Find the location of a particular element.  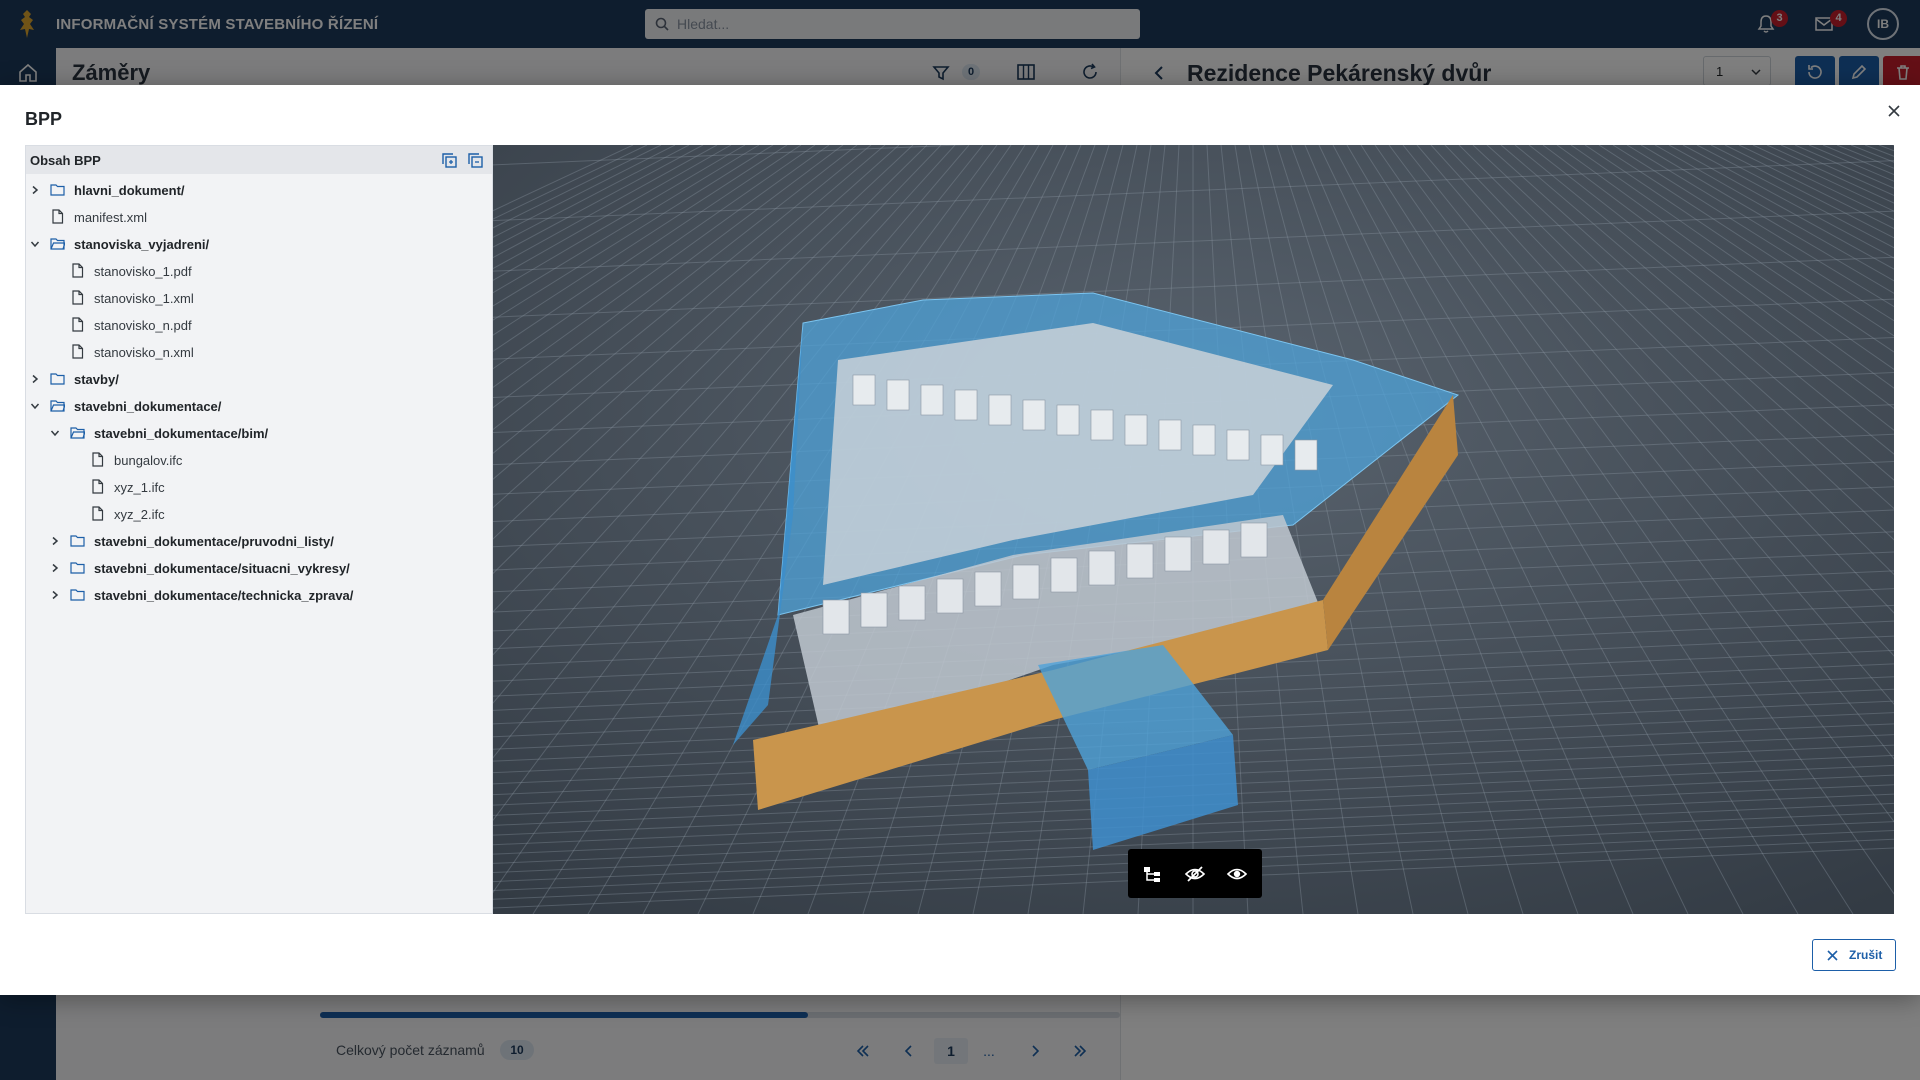

folder-name: stavebni_dokumentace/technicka_zprava/ is located at coordinates (224, 595).